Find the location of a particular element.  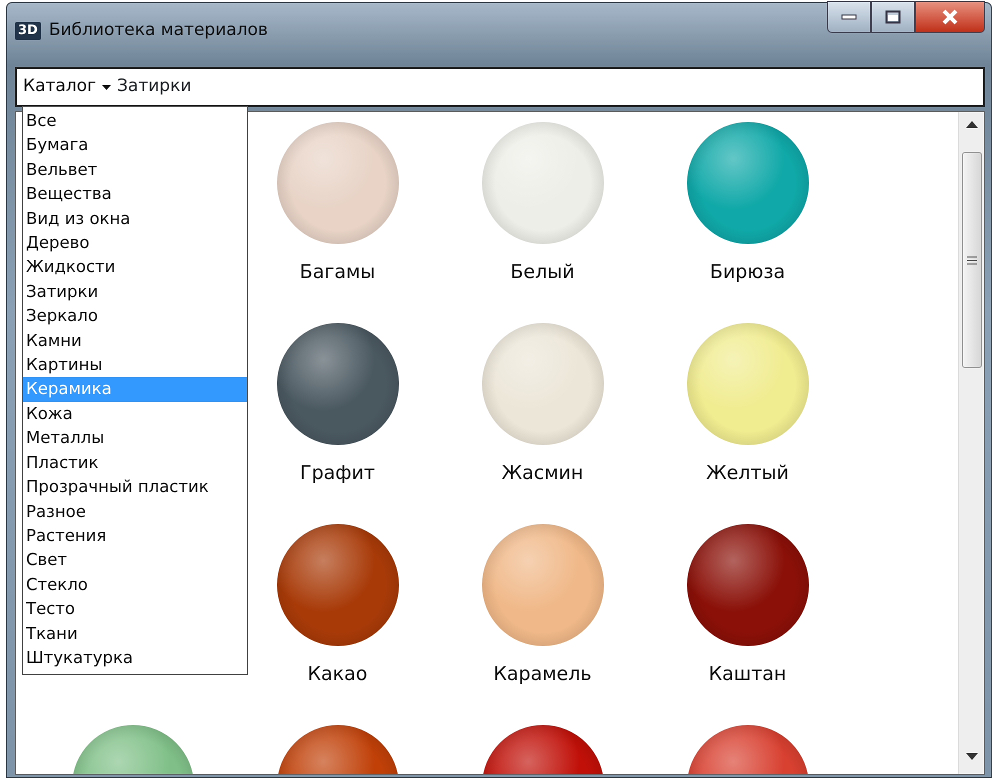

material-name: Каштан is located at coordinates (747, 674).